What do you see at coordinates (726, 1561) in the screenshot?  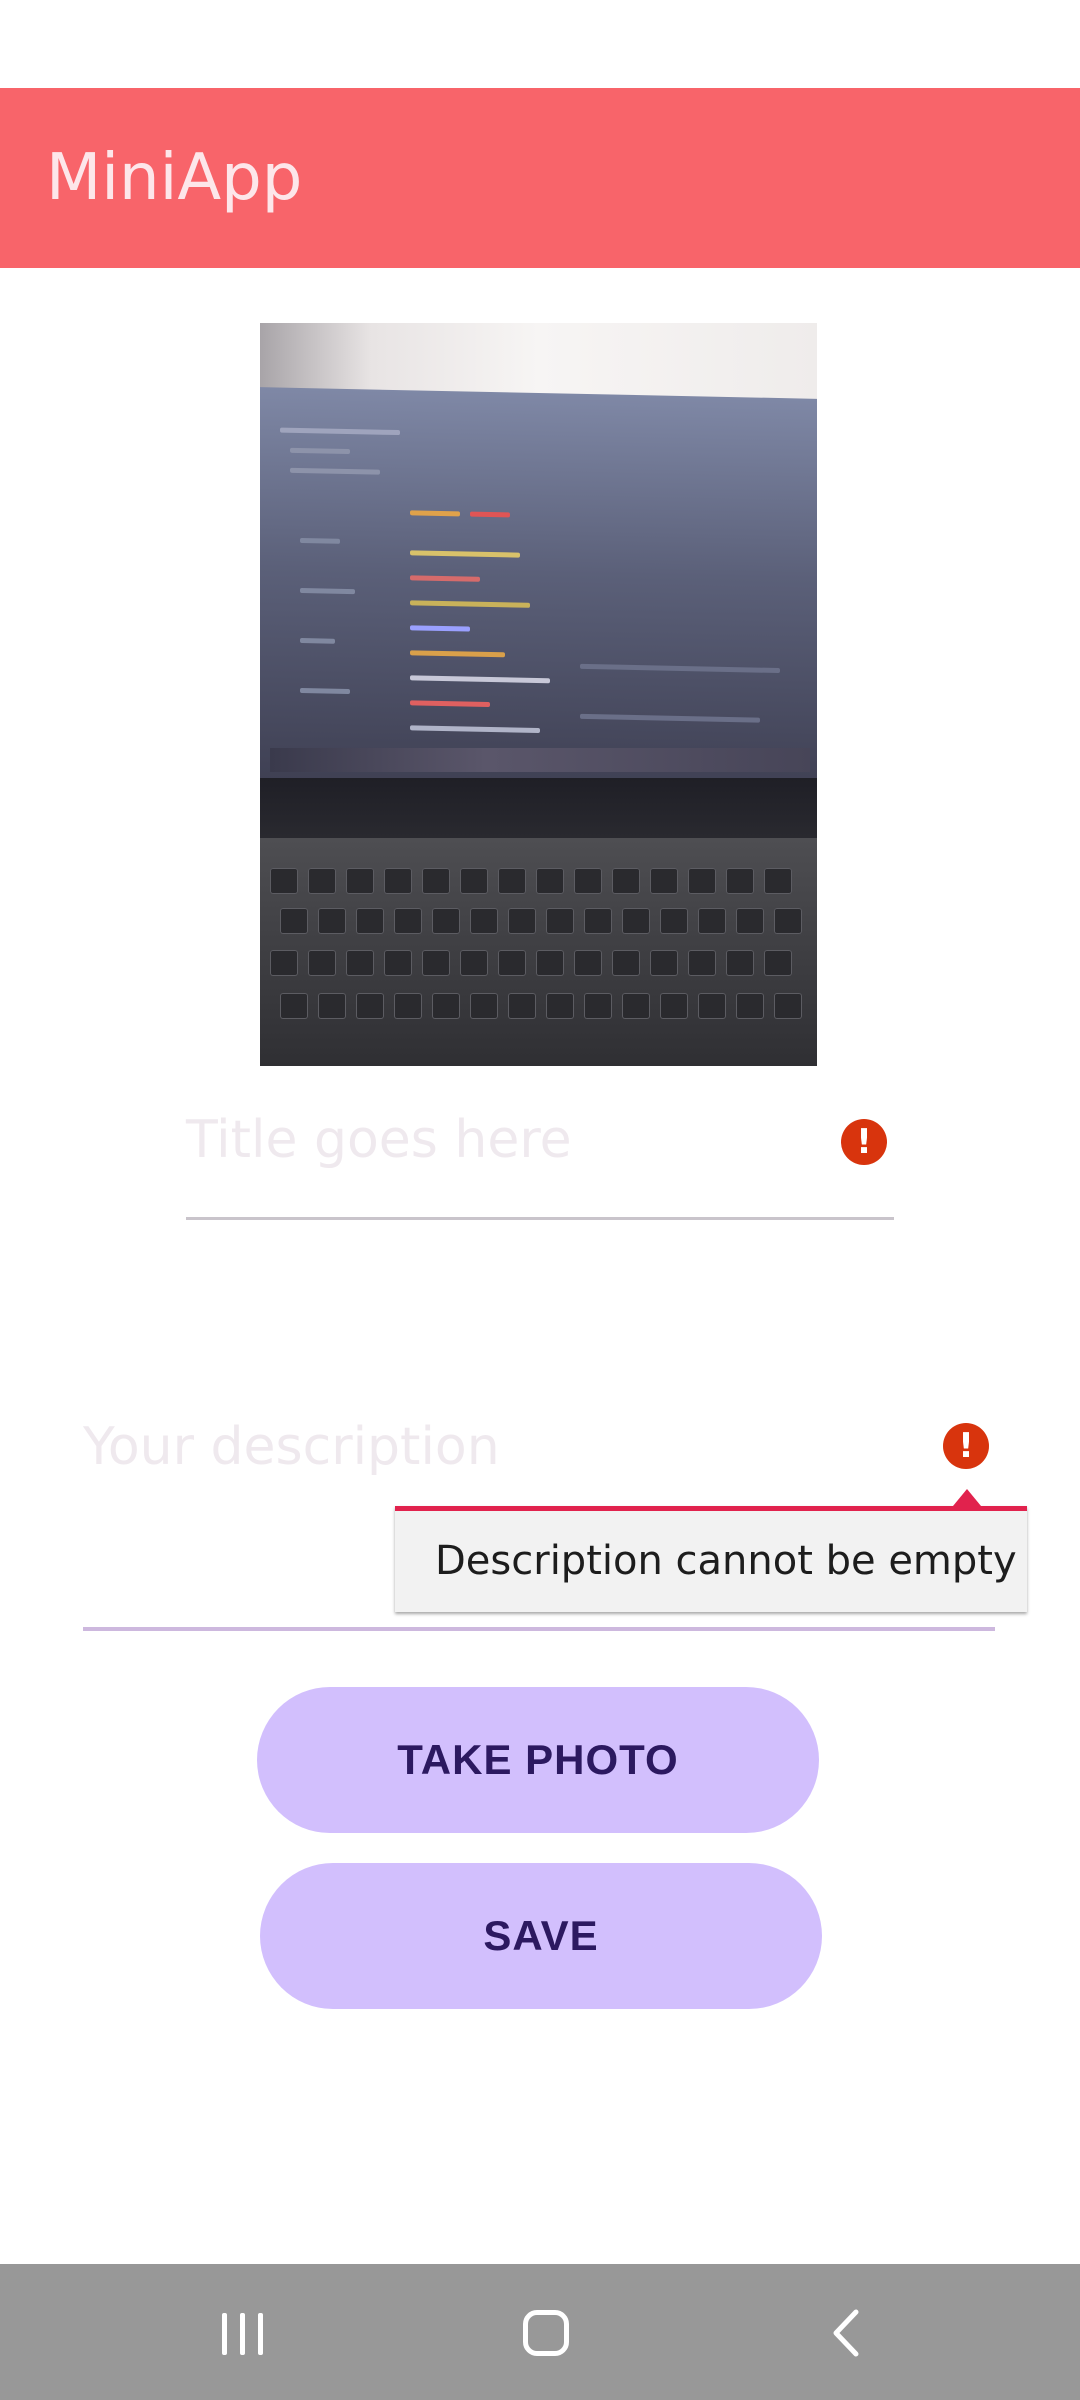 I see `description-error-message: Description cannot be empty` at bounding box center [726, 1561].